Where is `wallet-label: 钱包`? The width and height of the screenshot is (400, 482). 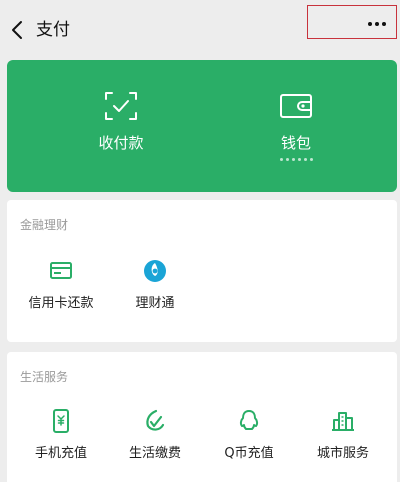 wallet-label: 钱包 is located at coordinates (295, 143).